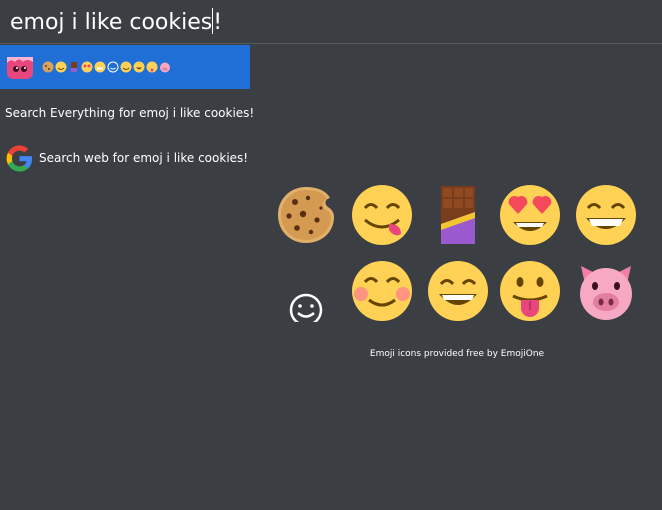 This screenshot has width=662, height=510. What do you see at coordinates (19, 158) in the screenshot?
I see `google-icon` at bounding box center [19, 158].